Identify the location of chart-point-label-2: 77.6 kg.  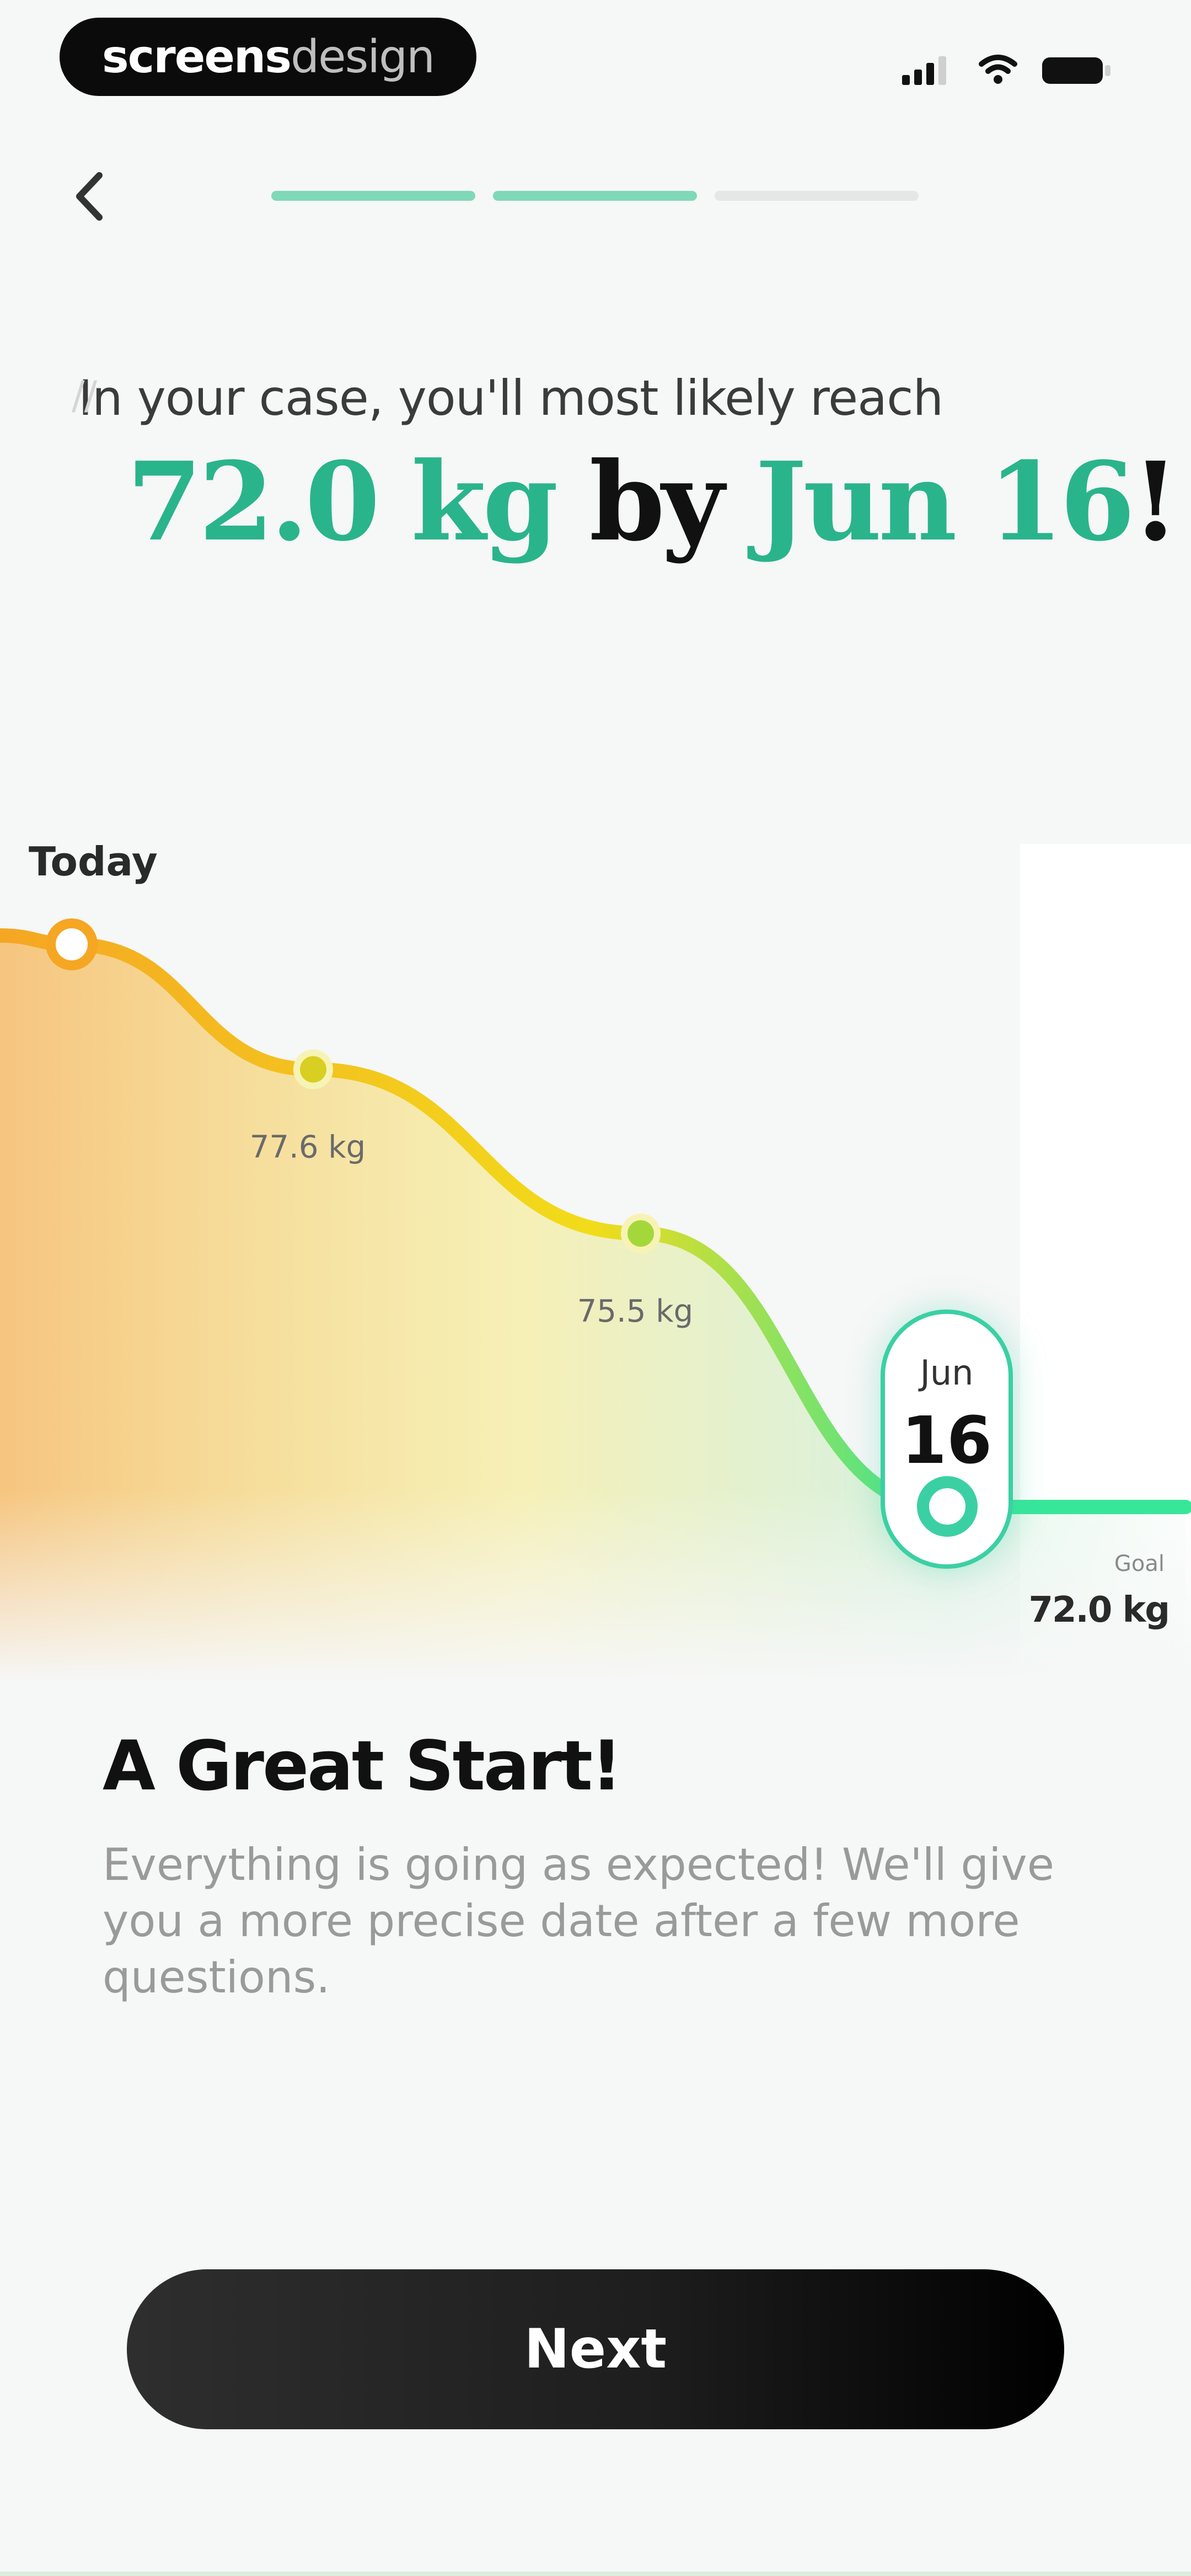
(308, 1148).